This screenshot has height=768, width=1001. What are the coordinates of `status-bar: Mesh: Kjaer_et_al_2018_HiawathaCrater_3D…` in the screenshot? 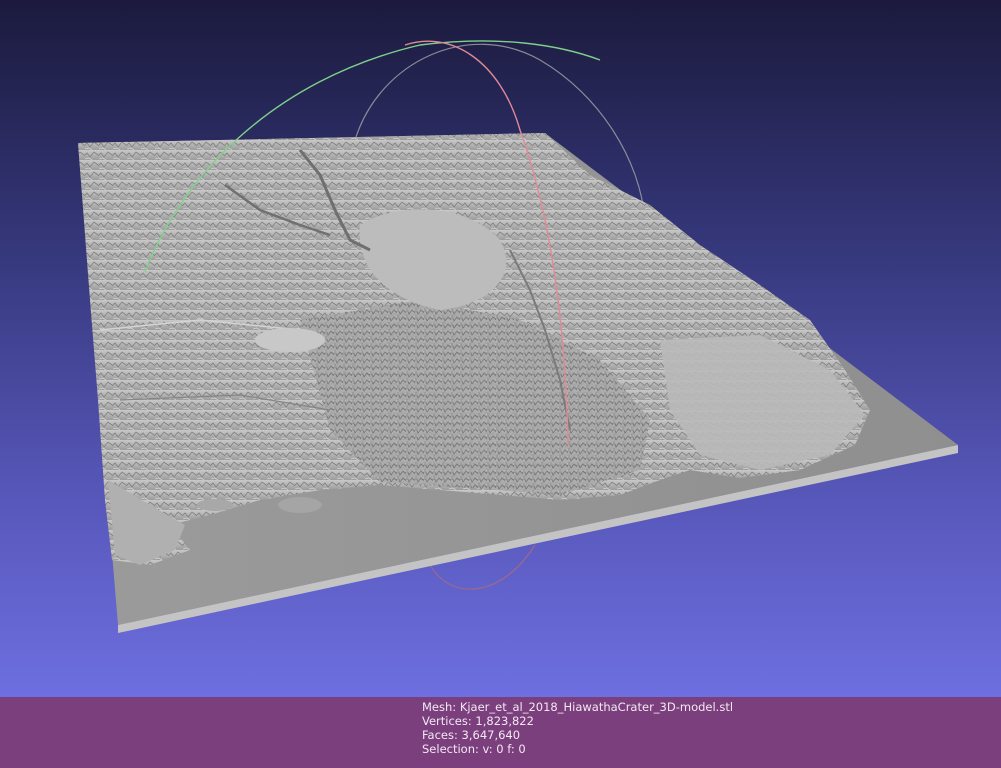 It's located at (500, 732).